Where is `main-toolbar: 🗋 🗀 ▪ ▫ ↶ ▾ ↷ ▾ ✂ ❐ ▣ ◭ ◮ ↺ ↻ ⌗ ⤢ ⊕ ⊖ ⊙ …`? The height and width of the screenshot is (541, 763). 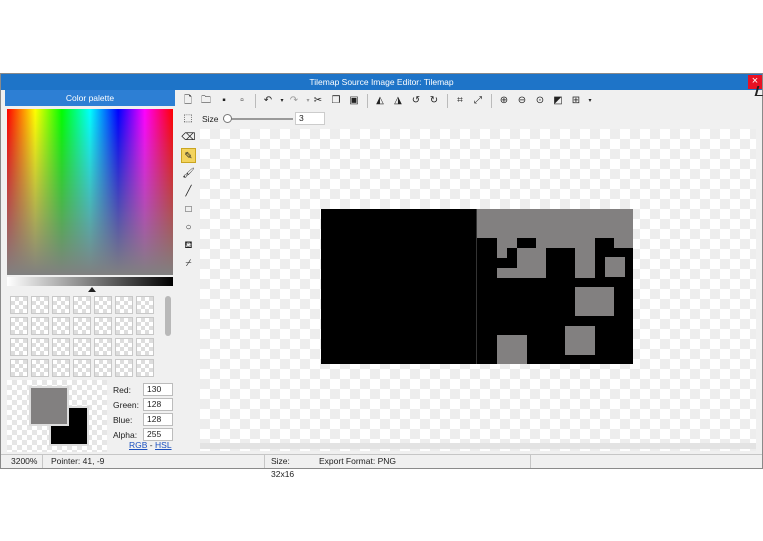
main-toolbar: 🗋 🗀 ▪ ▫ ↶ ▾ ↷ ▾ ✂ ❐ ▣ ◭ ◮ ↺ ↻ ⌗ ⤢ ⊕ ⊖ ⊙ … is located at coordinates (467, 101).